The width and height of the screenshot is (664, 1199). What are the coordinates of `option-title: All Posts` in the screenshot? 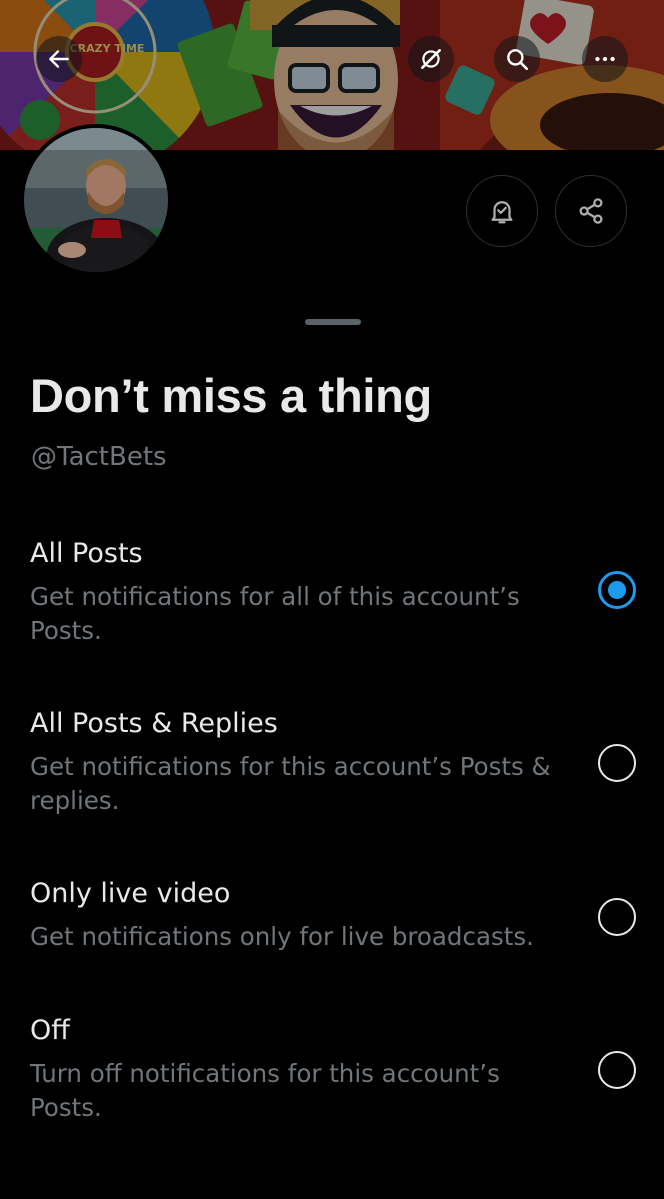 It's located at (86, 553).